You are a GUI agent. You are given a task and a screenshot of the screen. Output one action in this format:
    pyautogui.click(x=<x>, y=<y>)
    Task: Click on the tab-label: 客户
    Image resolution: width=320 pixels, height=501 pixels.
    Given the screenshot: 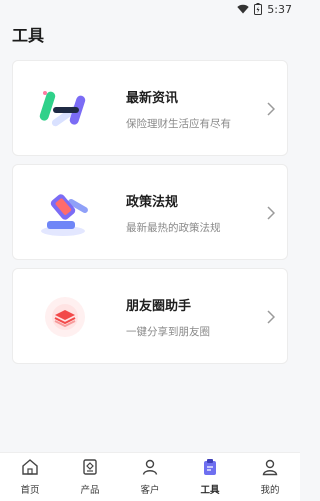 What is the action you would take?
    pyautogui.click(x=150, y=490)
    